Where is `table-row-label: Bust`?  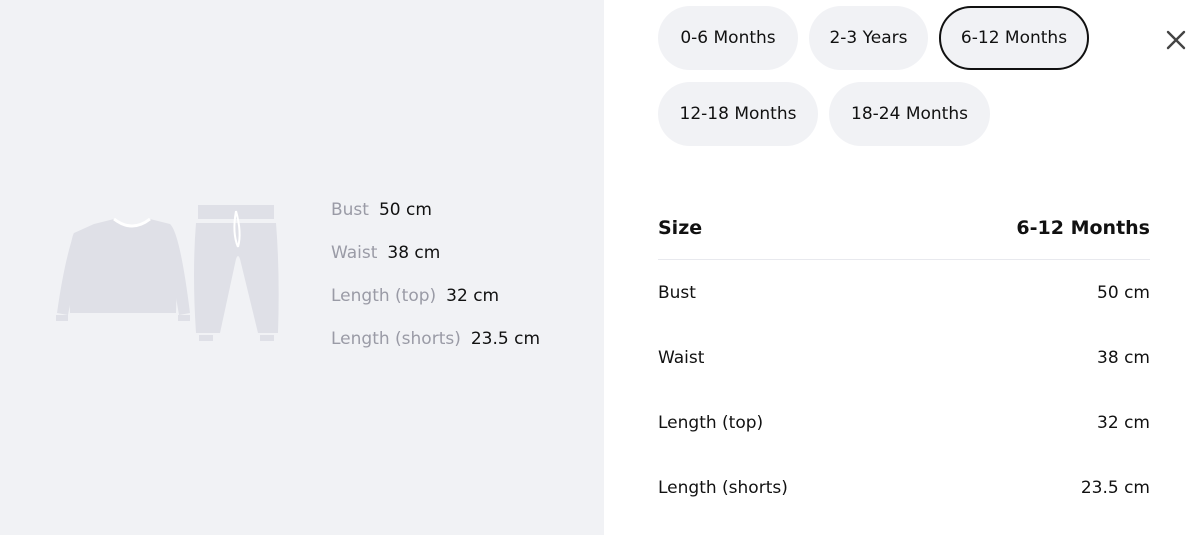
table-row-label: Bust is located at coordinates (677, 292).